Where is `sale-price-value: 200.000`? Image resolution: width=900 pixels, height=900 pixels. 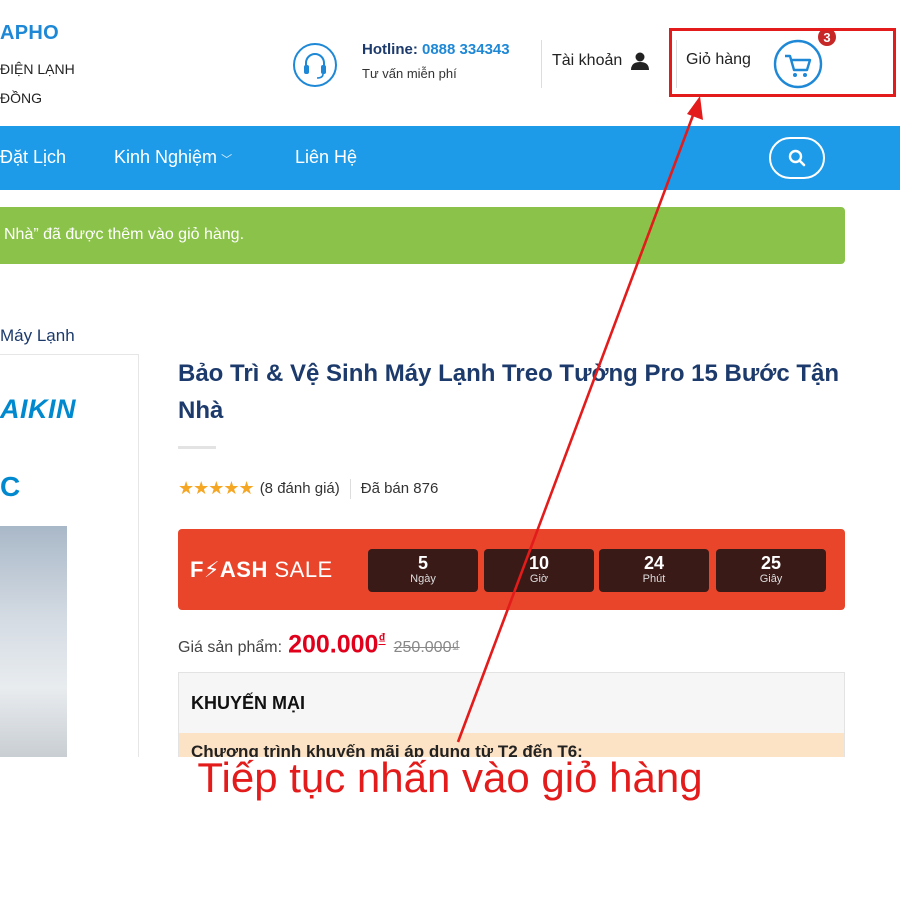 sale-price-value: 200.000 is located at coordinates (333, 644).